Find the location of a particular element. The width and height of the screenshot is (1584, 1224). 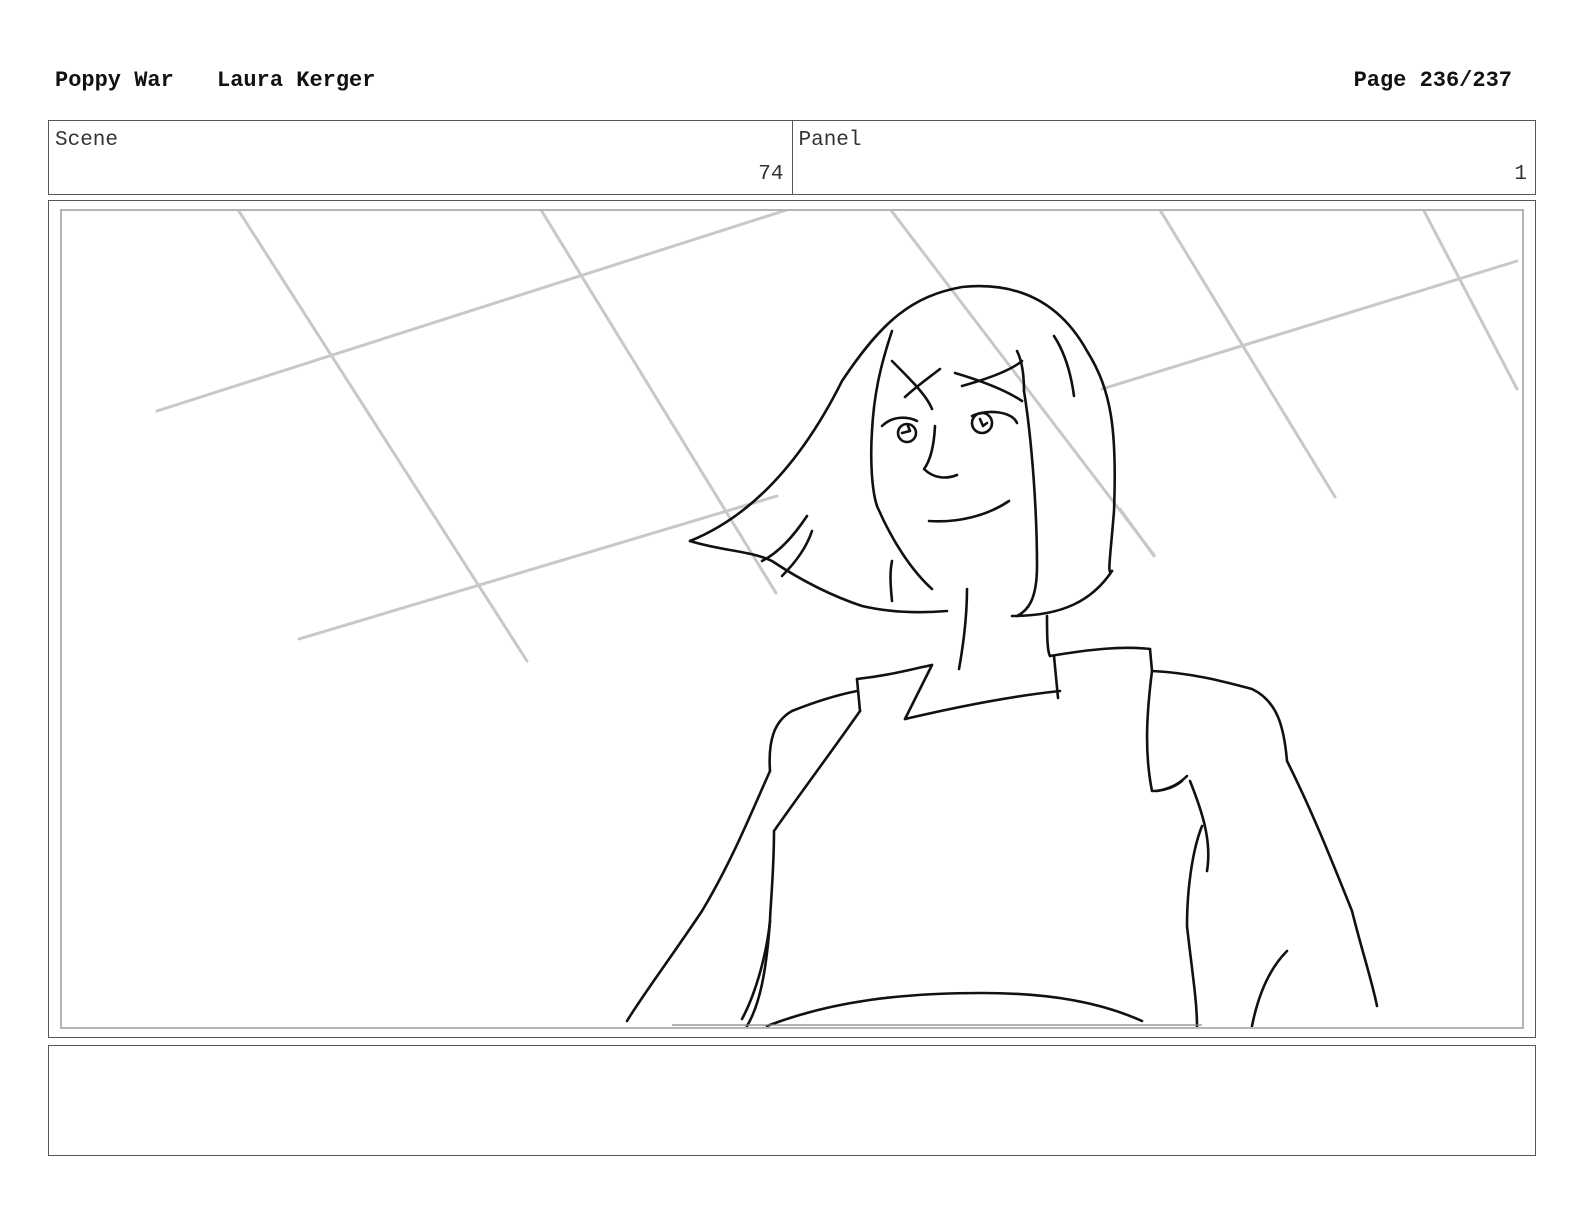

scene-number: 74 is located at coordinates (771, 174).